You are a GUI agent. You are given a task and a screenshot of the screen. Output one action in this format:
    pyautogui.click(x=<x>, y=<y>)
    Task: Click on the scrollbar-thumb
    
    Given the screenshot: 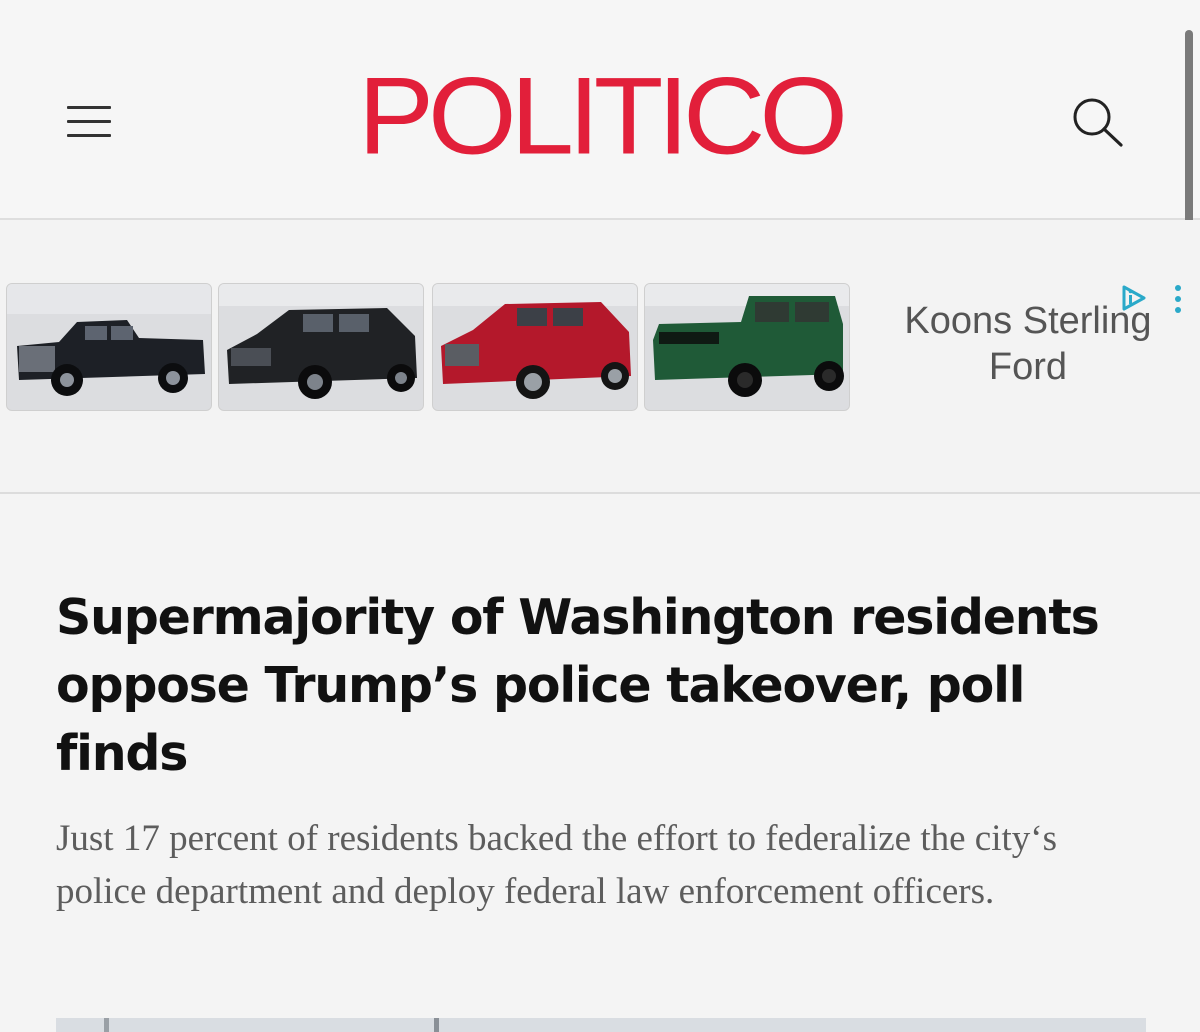 What is the action you would take?
    pyautogui.click(x=1189, y=132)
    